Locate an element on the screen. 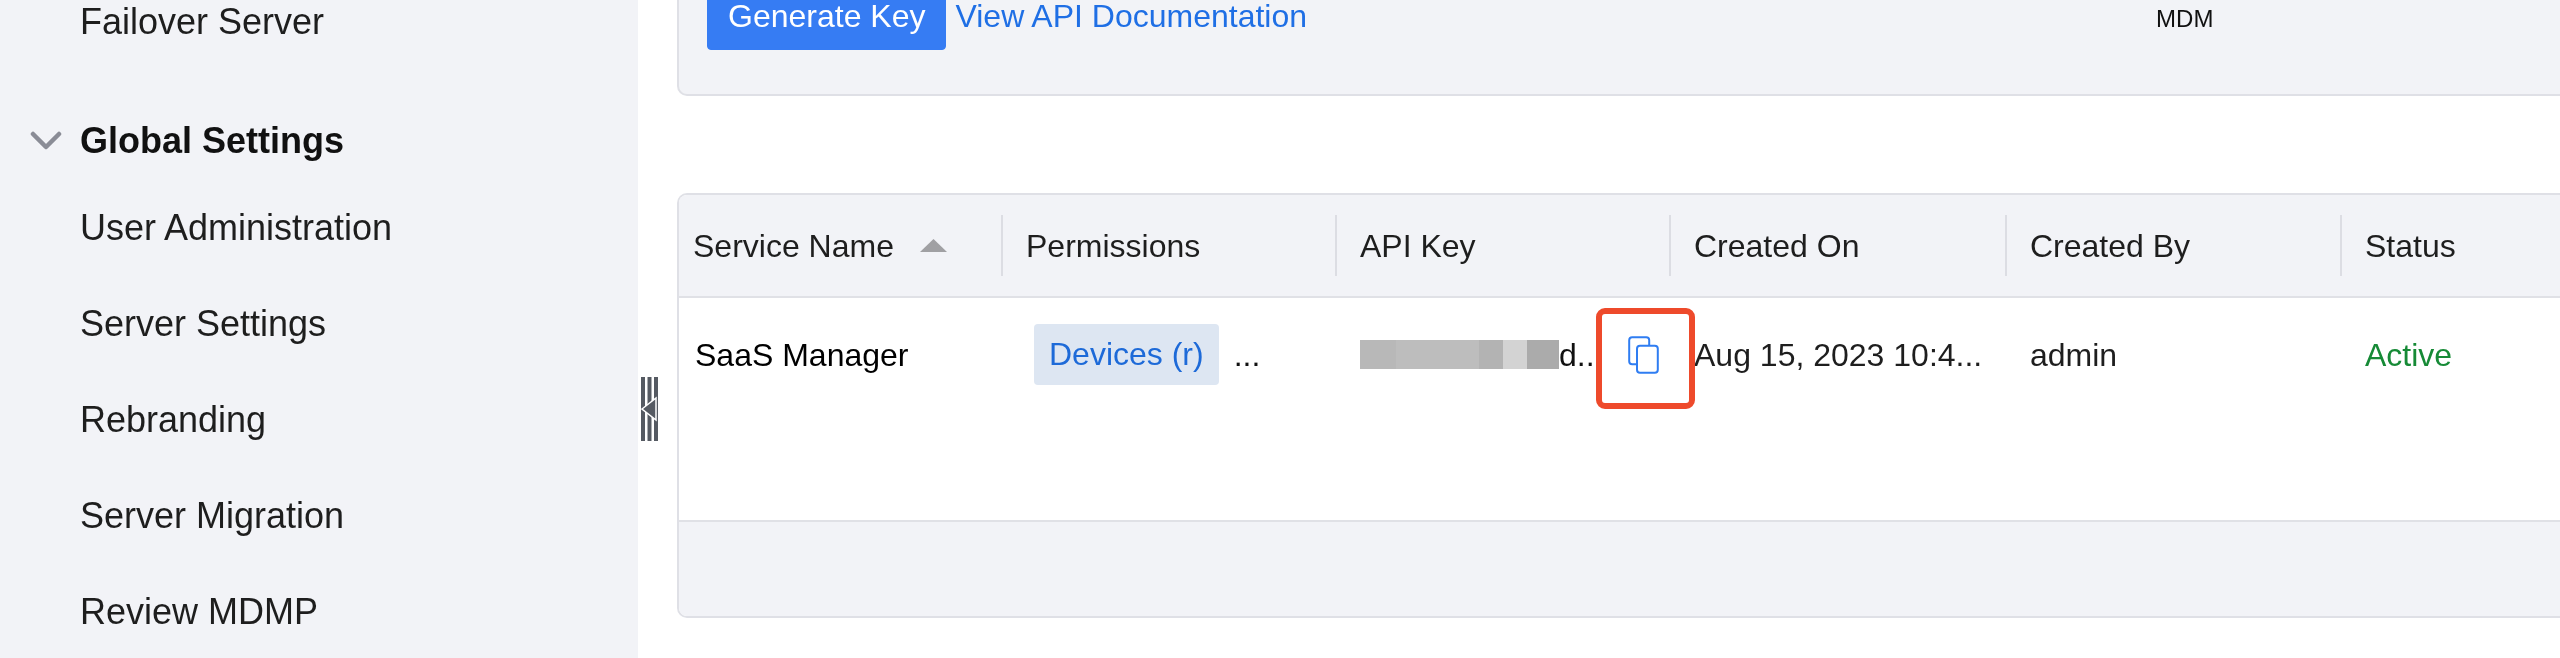 The image size is (2560, 658). permission-tag: Devices (r) is located at coordinates (1126, 354).